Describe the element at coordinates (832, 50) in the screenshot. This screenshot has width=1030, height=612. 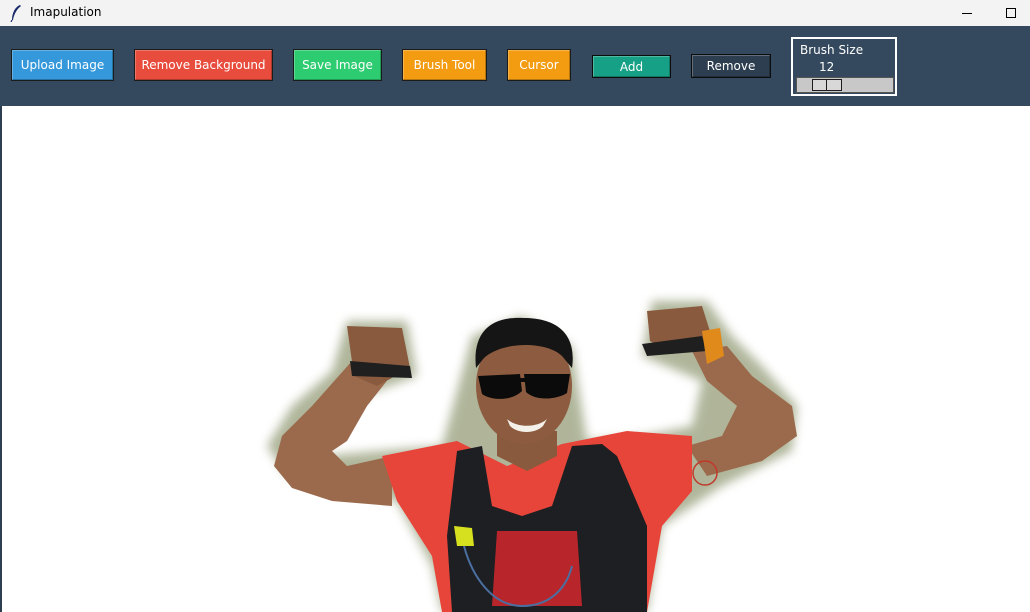
I see `brush-size-label: Brush Size` at that location.